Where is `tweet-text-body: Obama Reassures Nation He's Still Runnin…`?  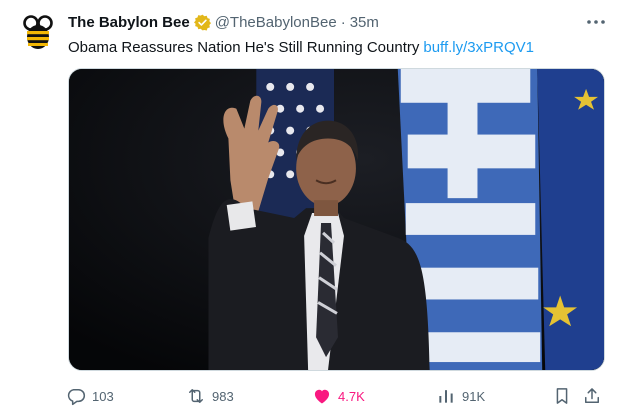 tweet-text-body: Obama Reassures Nation He's Still Runnin… is located at coordinates (244, 47).